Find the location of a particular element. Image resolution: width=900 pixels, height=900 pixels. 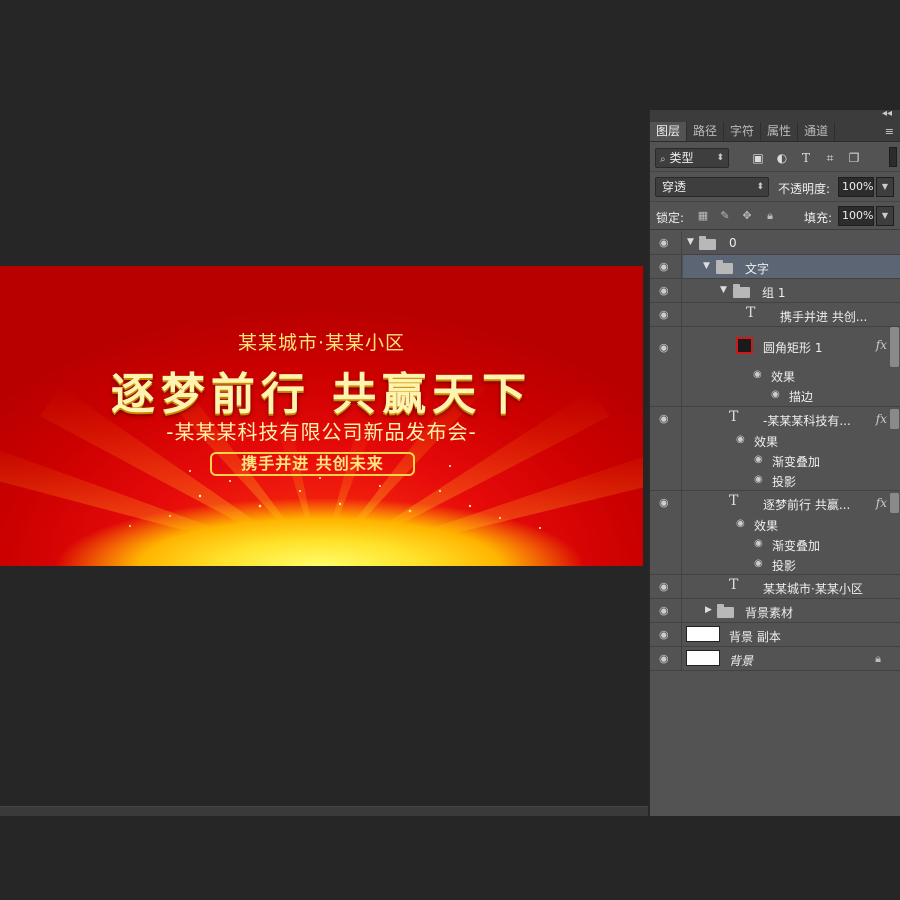

layer-background: ◉ 背景 🔒︎ is located at coordinates (775, 659).